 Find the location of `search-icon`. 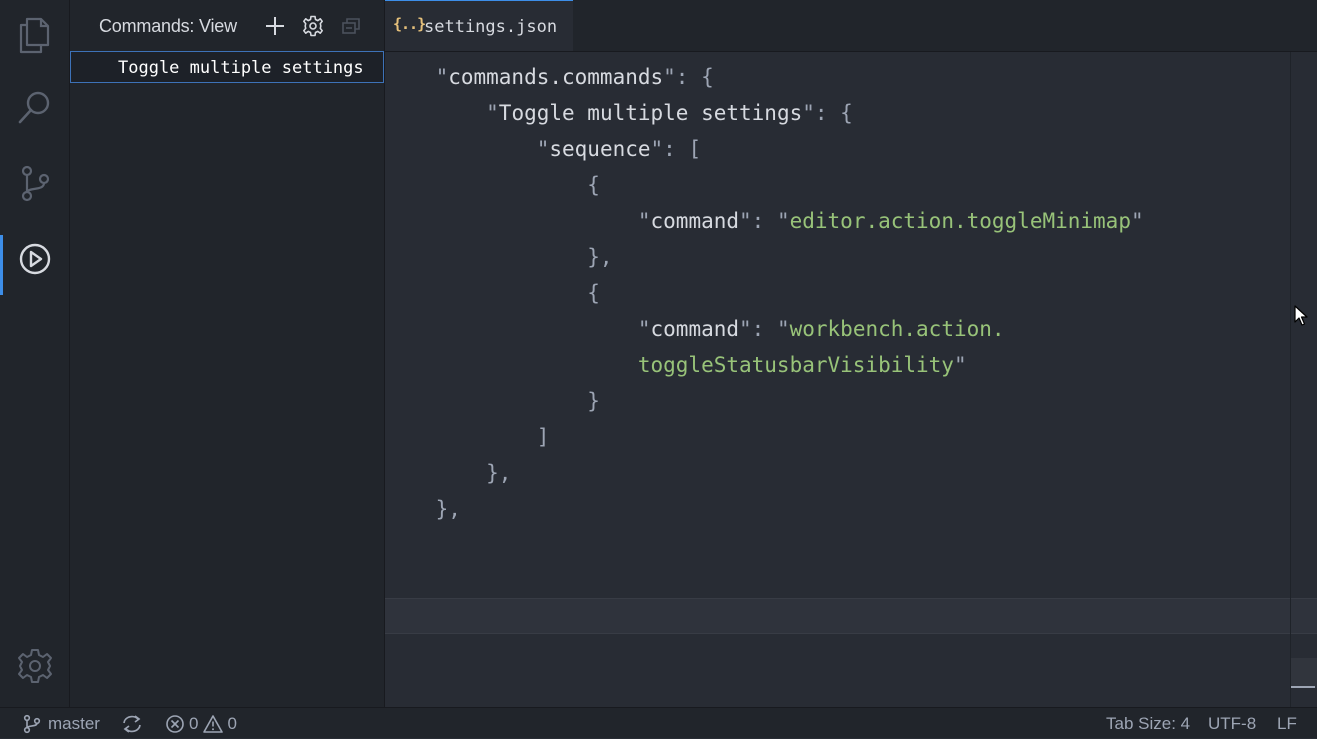

search-icon is located at coordinates (33, 107).